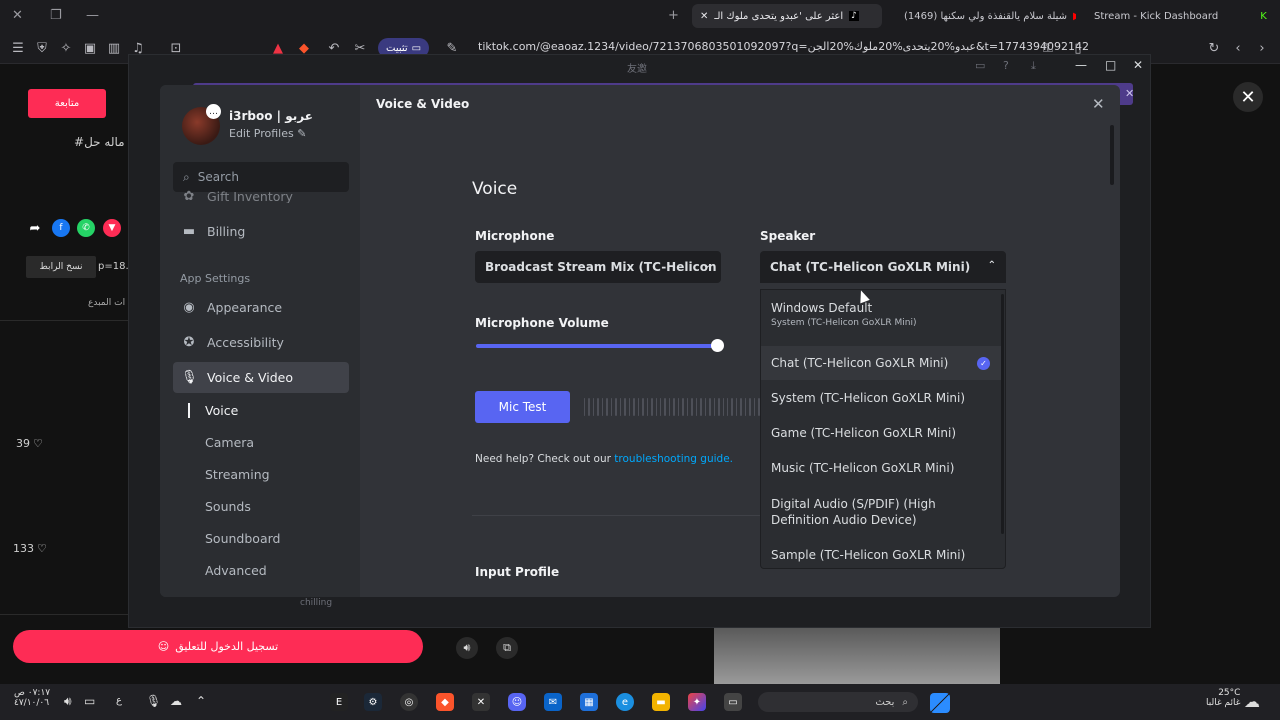  What do you see at coordinates (261, 342) in the screenshot?
I see `sidebar-item-accessibility: ✪ Accessibility` at bounding box center [261, 342].